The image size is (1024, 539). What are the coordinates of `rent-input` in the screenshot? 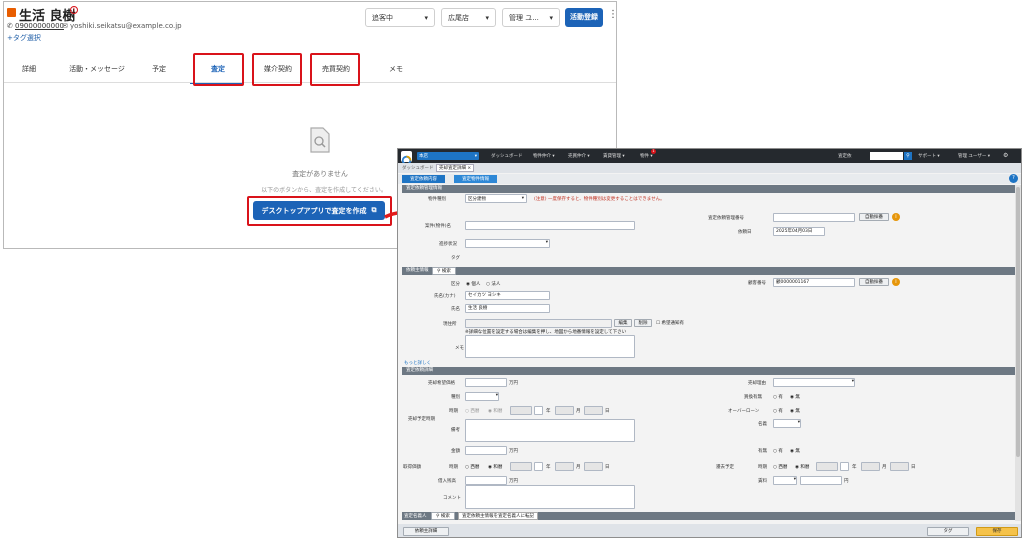 It's located at (821, 480).